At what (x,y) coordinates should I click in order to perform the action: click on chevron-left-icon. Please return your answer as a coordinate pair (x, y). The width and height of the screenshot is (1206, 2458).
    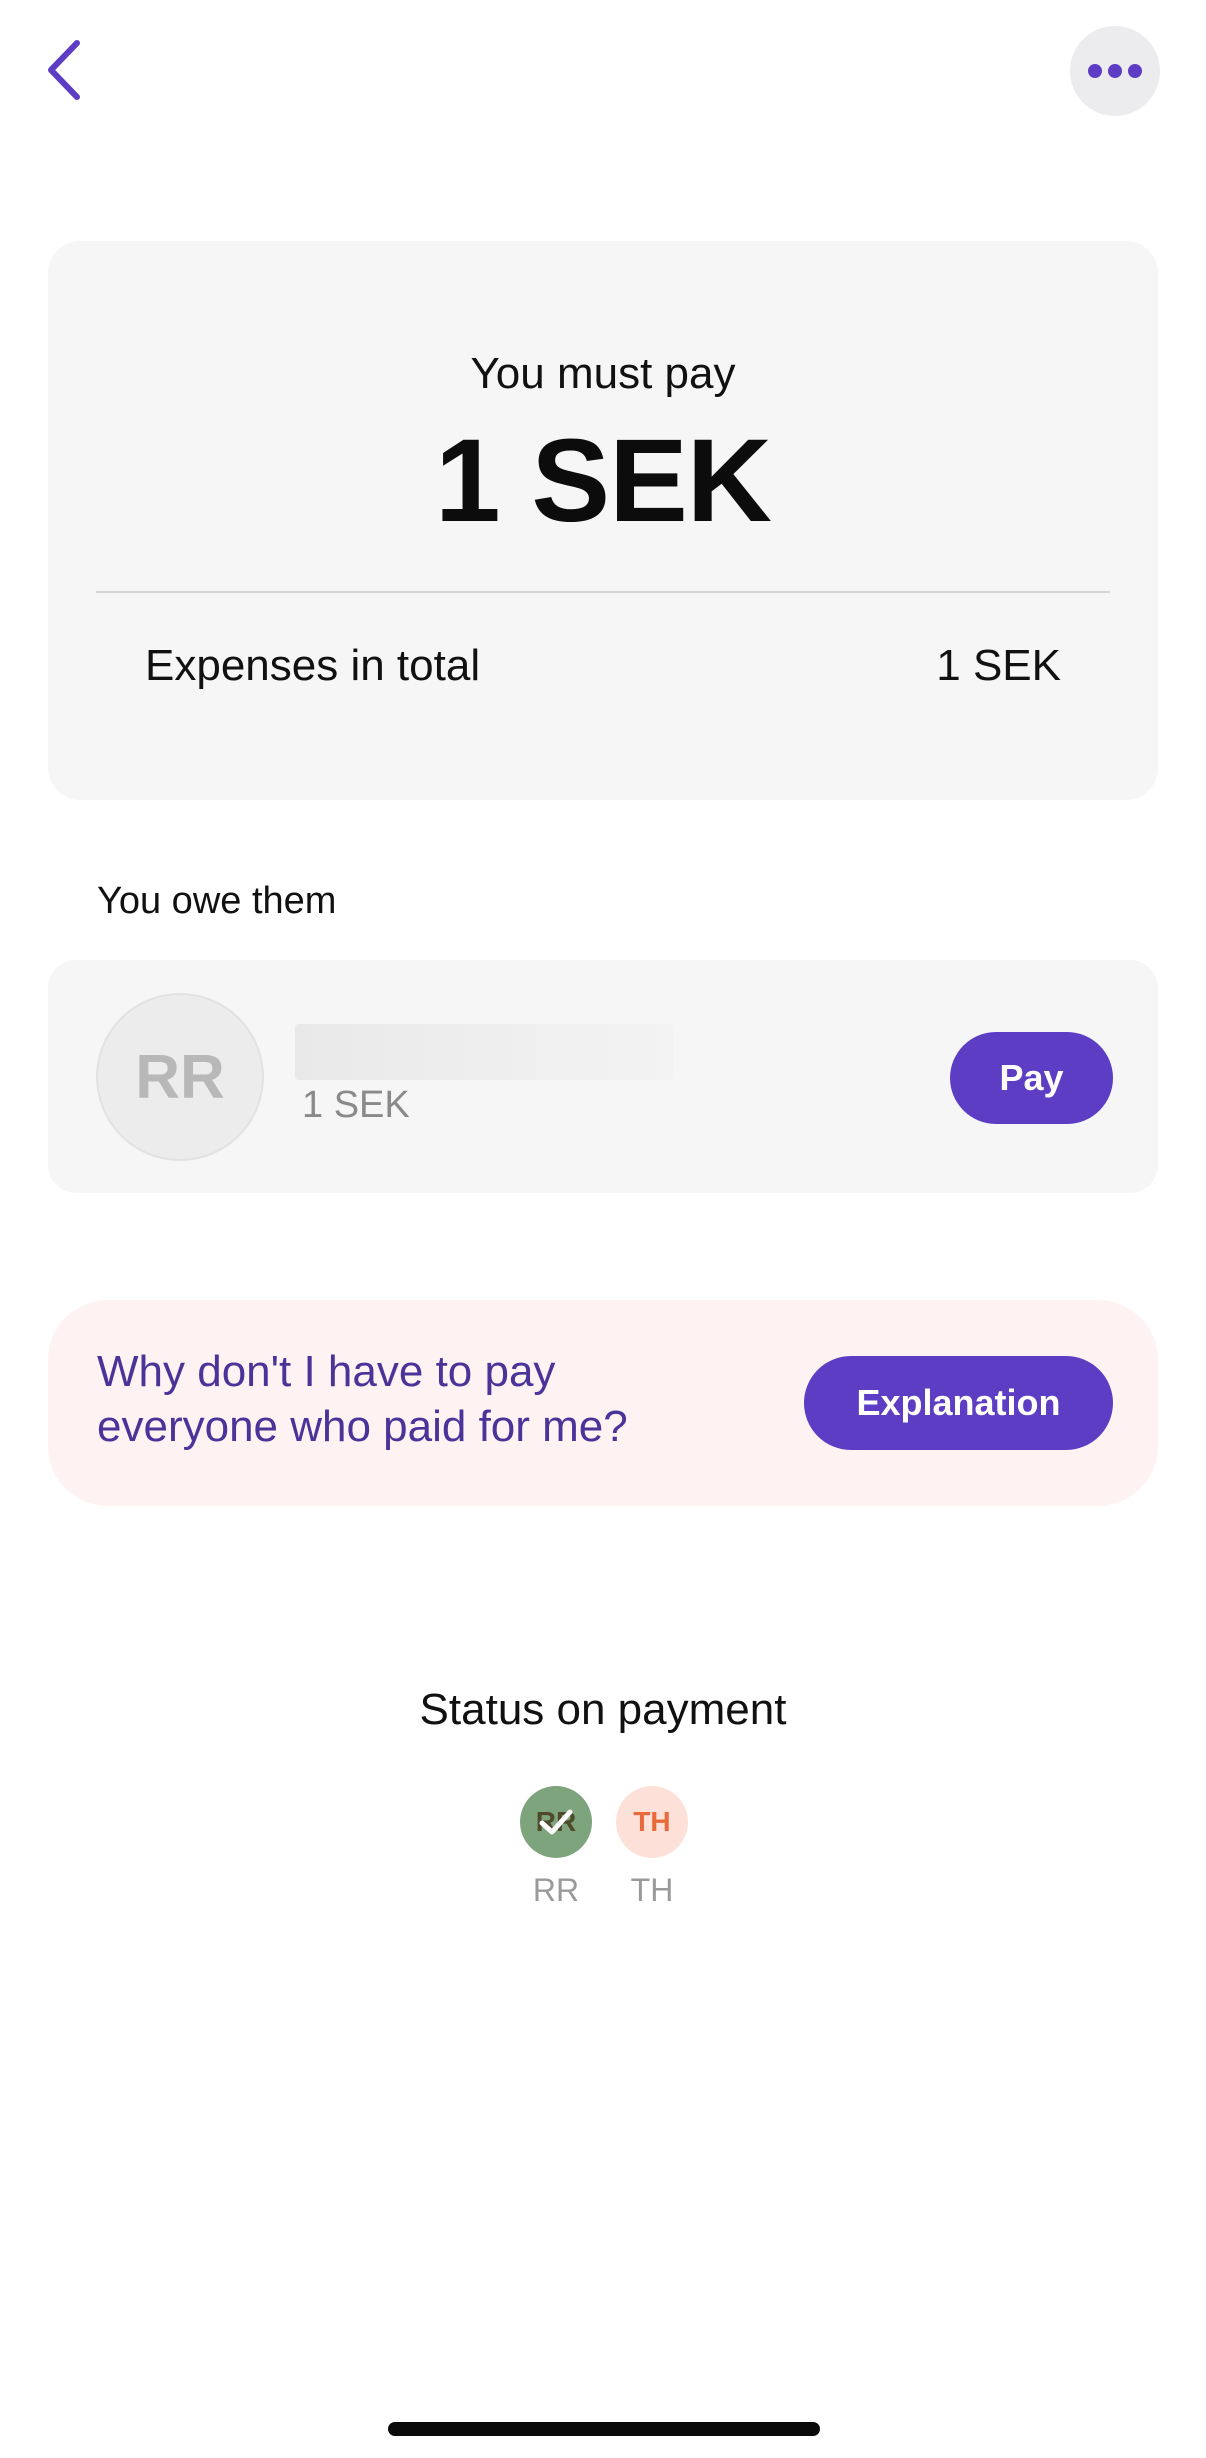
    Looking at the image, I should click on (64, 70).